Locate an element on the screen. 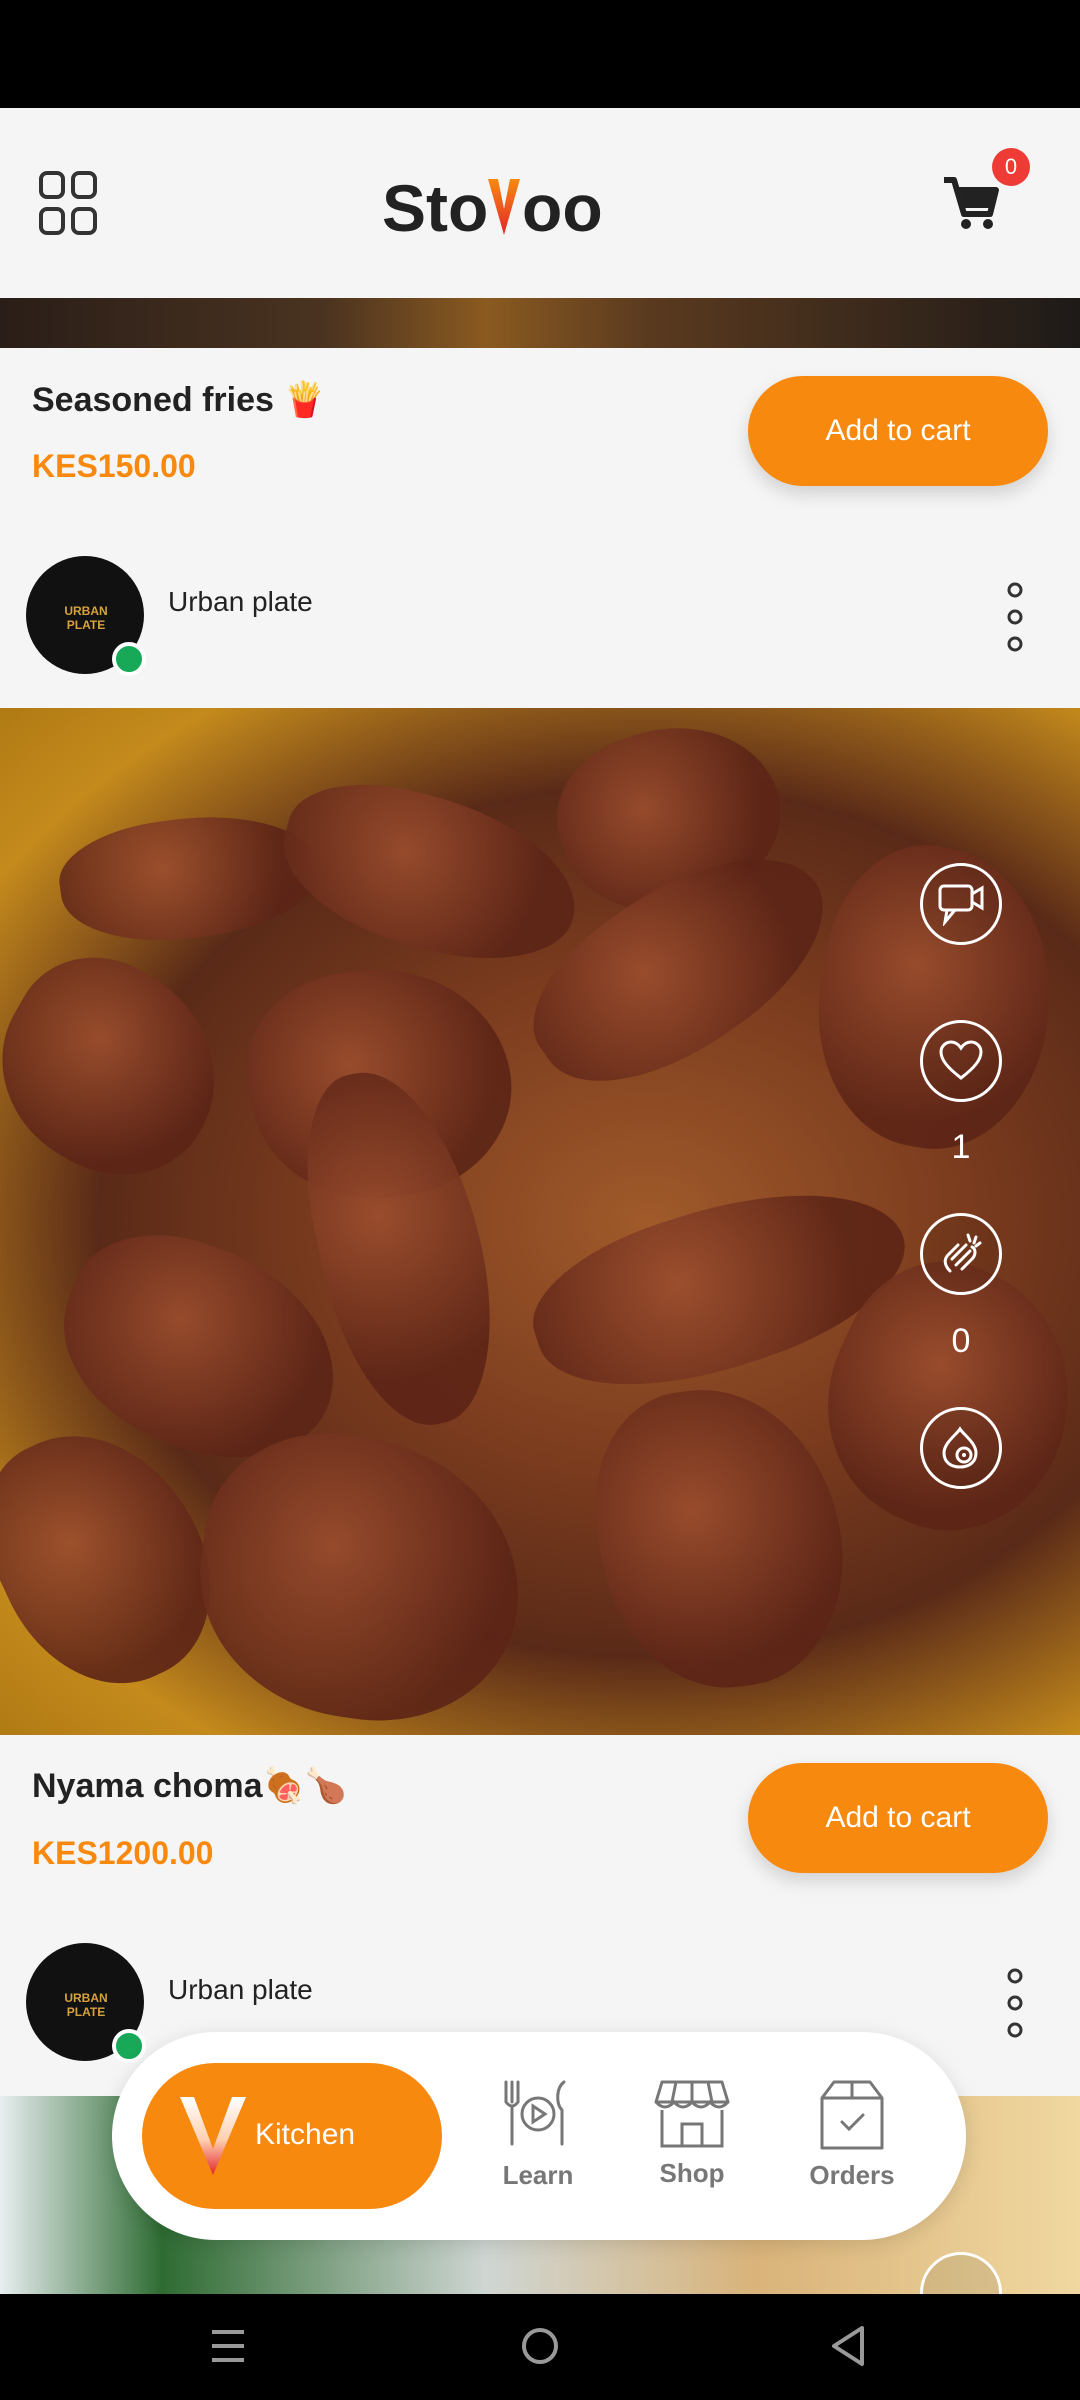  svg-text: Sto is located at coordinates (435, 208).